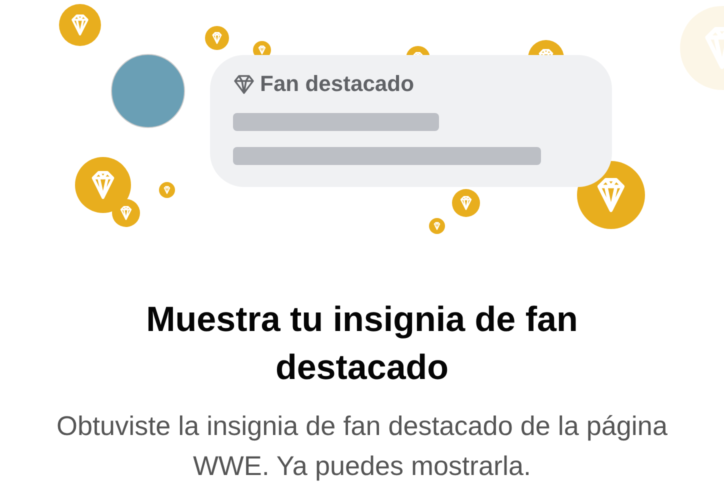 The width and height of the screenshot is (724, 500). I want to click on badge-label: Fan destacado, so click(337, 84).